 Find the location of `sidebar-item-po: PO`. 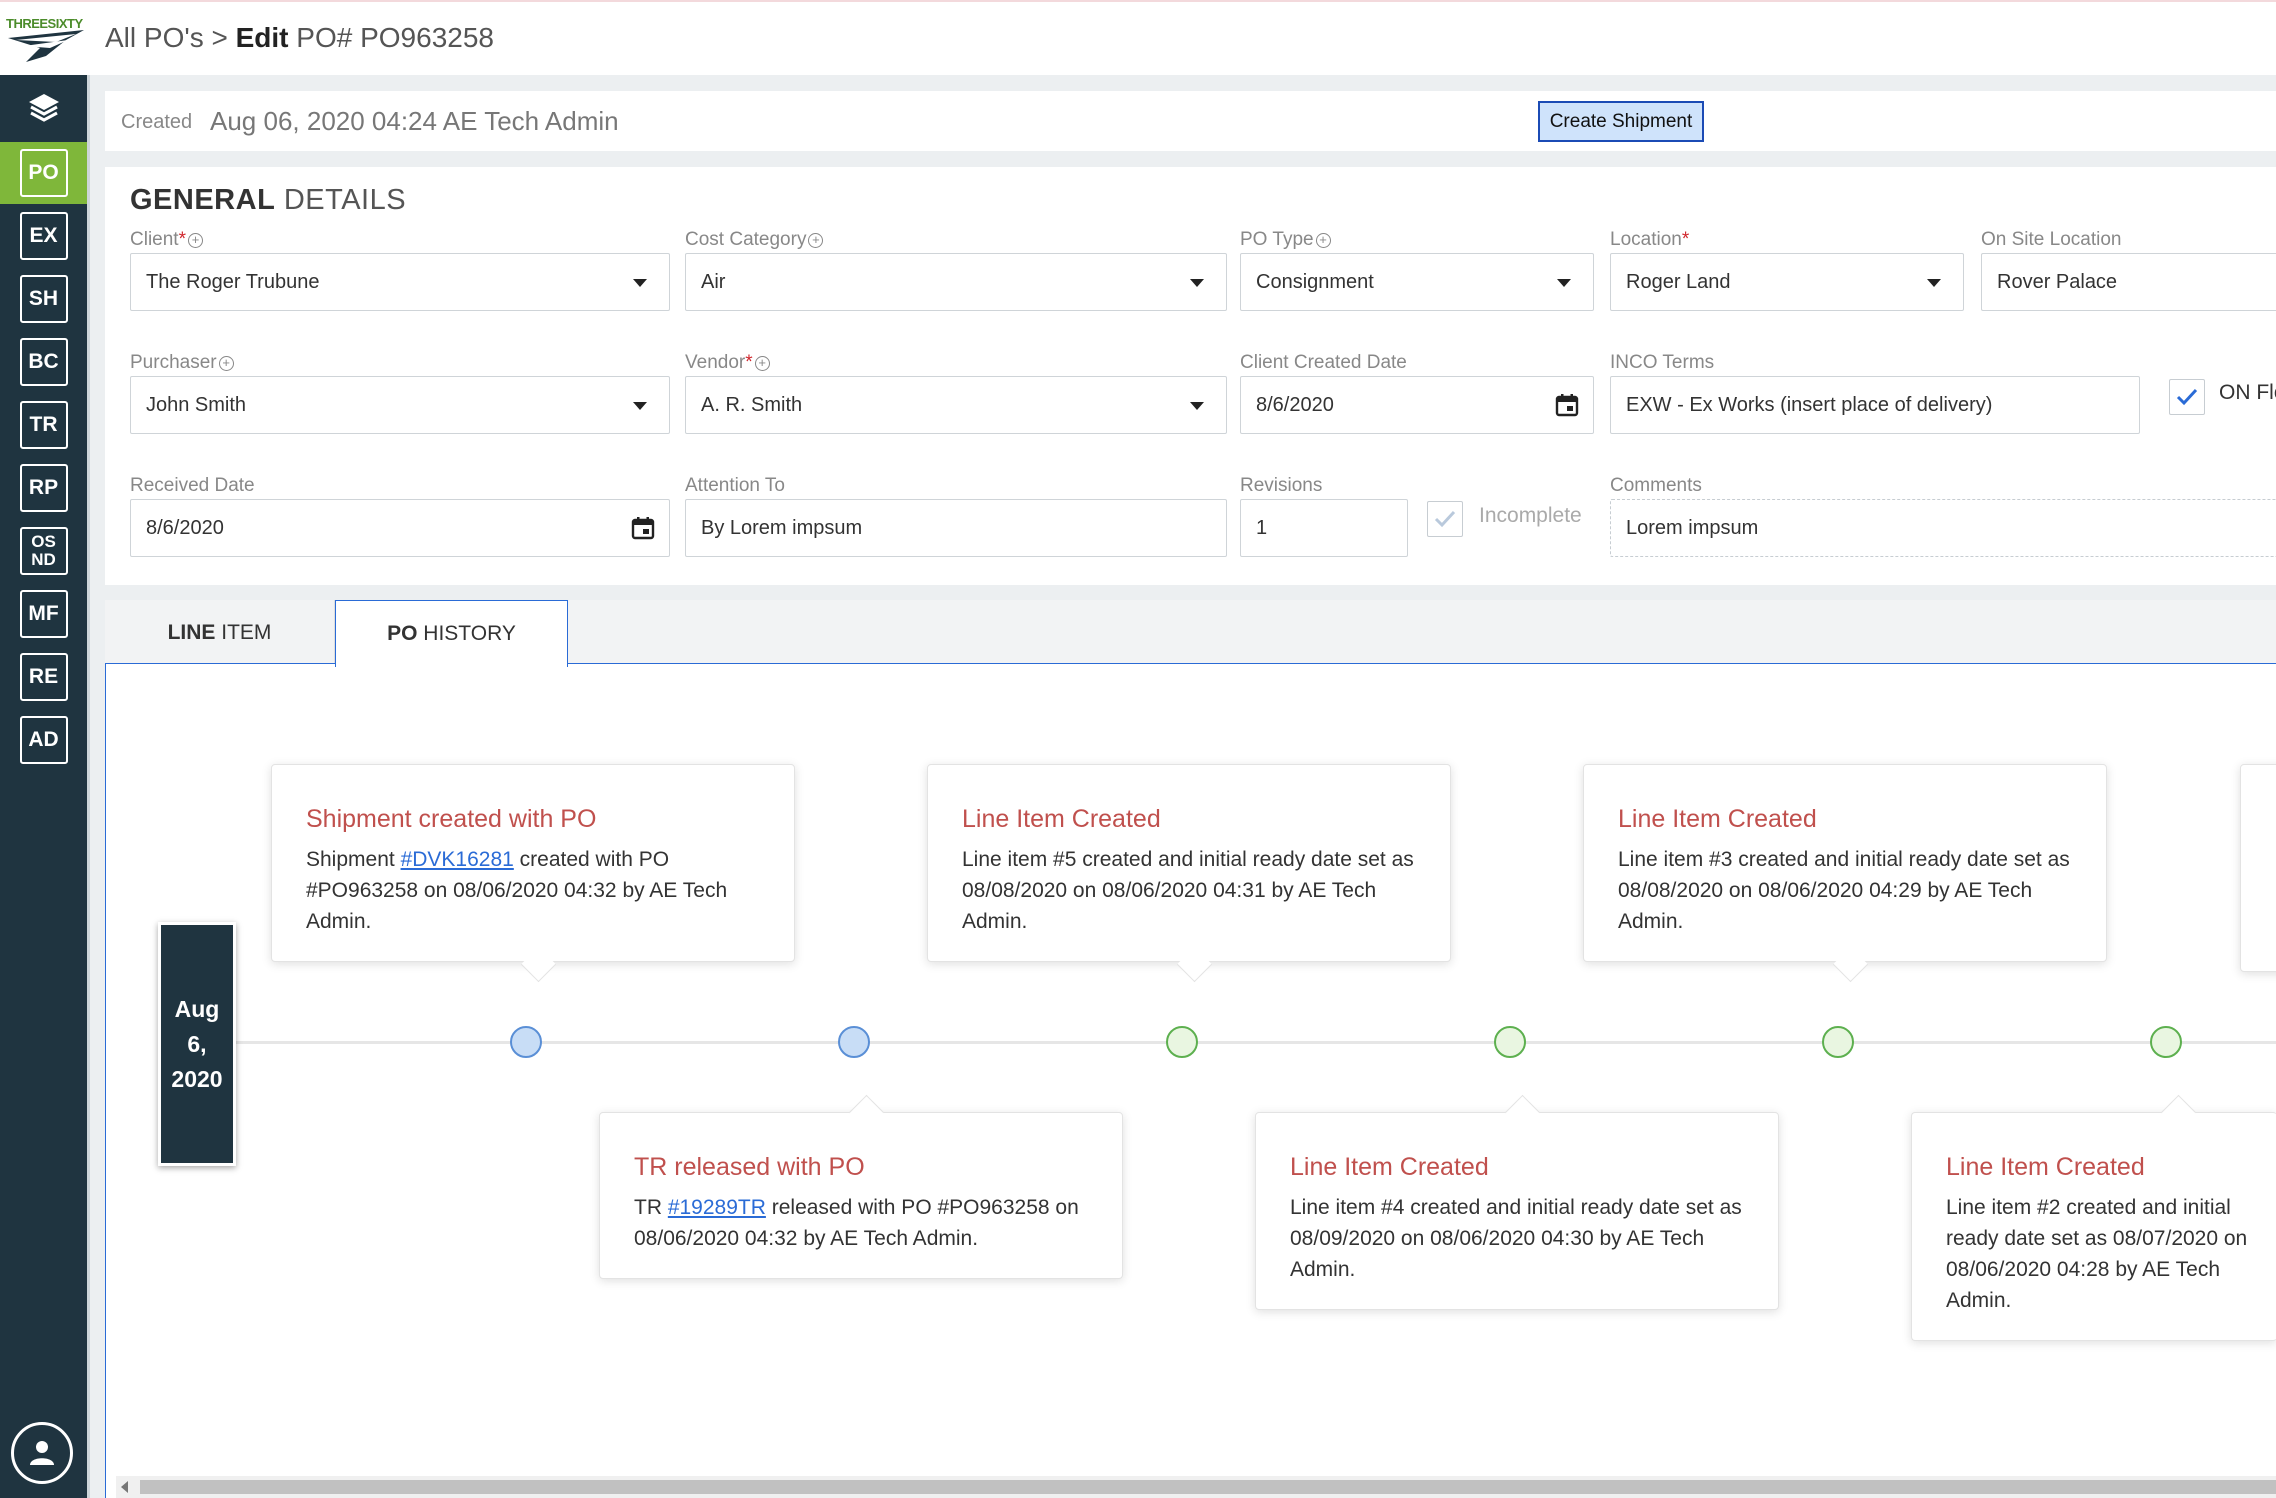

sidebar-item-po: PO is located at coordinates (43, 173).